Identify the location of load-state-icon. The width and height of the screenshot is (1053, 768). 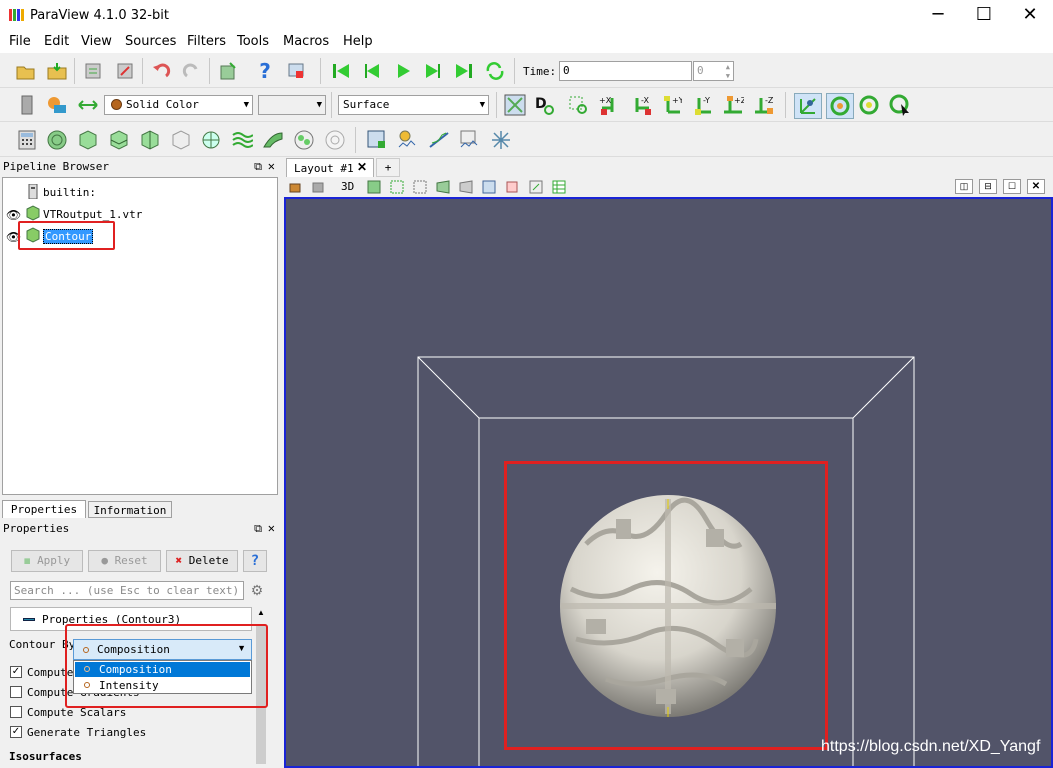
(57, 71).